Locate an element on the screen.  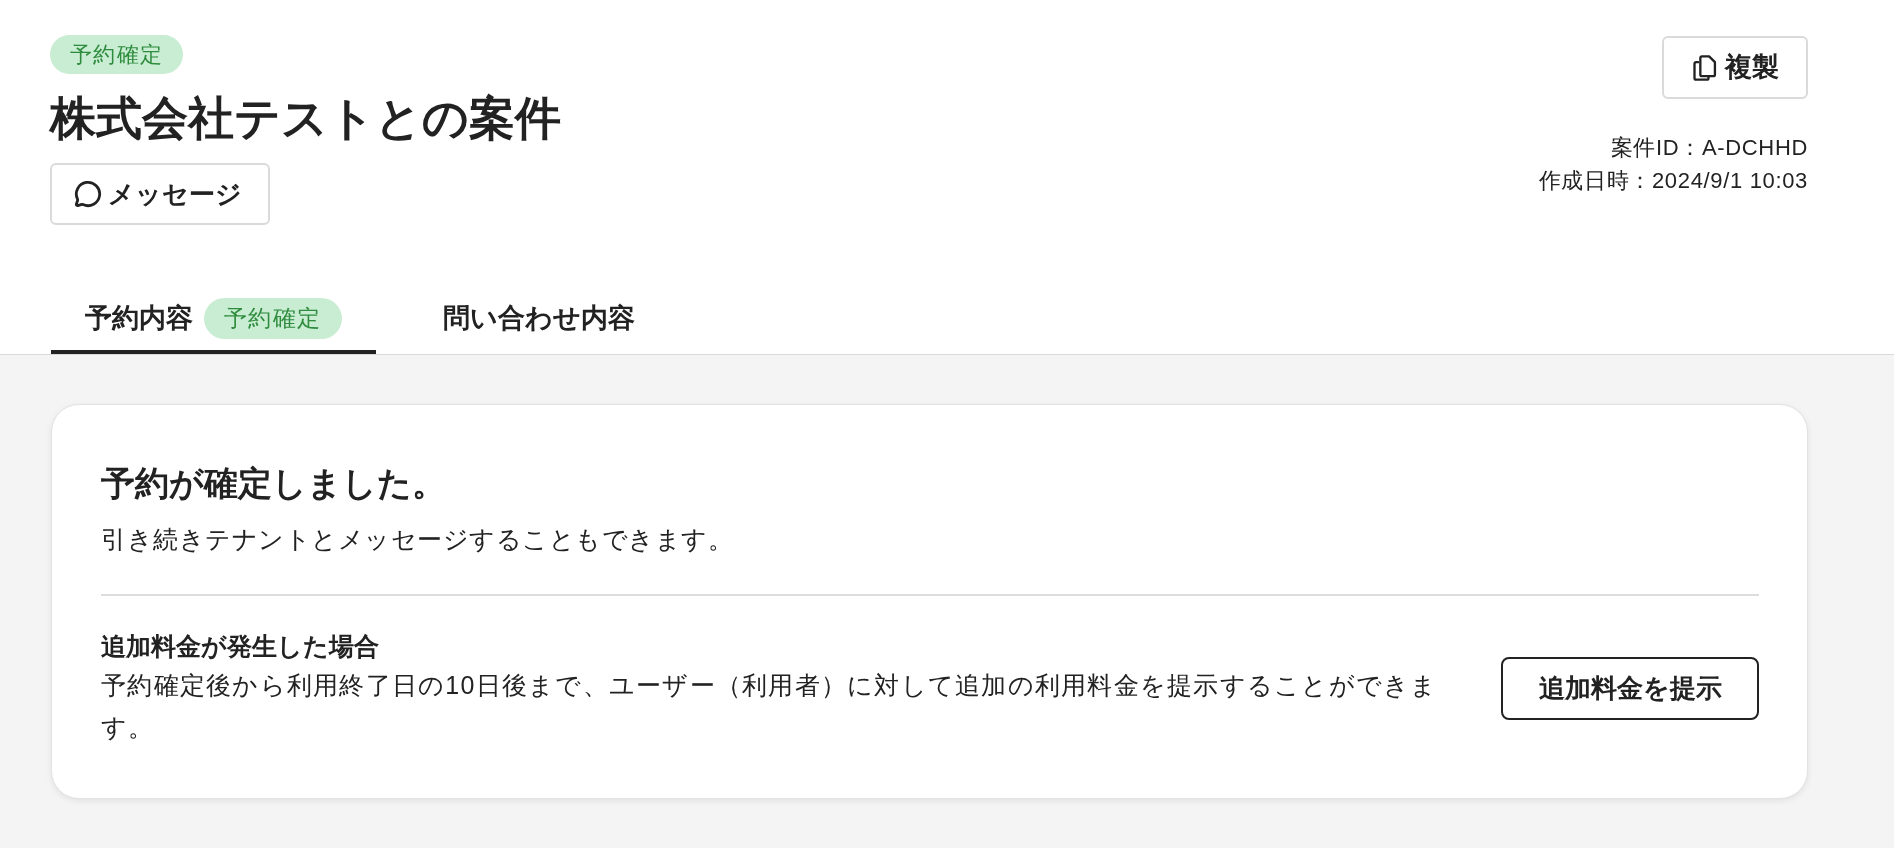
tab-label: 予約内容 is located at coordinates (139, 319).